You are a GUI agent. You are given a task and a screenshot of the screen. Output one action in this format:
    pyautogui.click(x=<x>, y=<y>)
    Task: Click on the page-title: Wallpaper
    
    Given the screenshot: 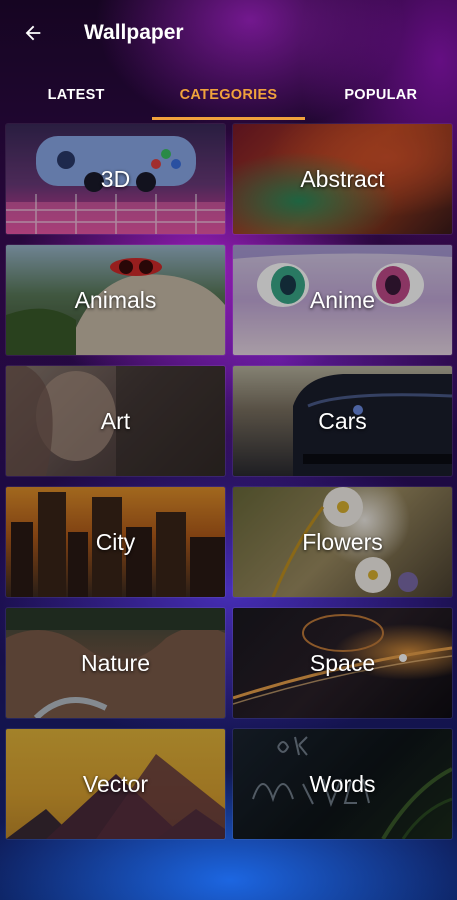 What is the action you would take?
    pyautogui.click(x=134, y=32)
    